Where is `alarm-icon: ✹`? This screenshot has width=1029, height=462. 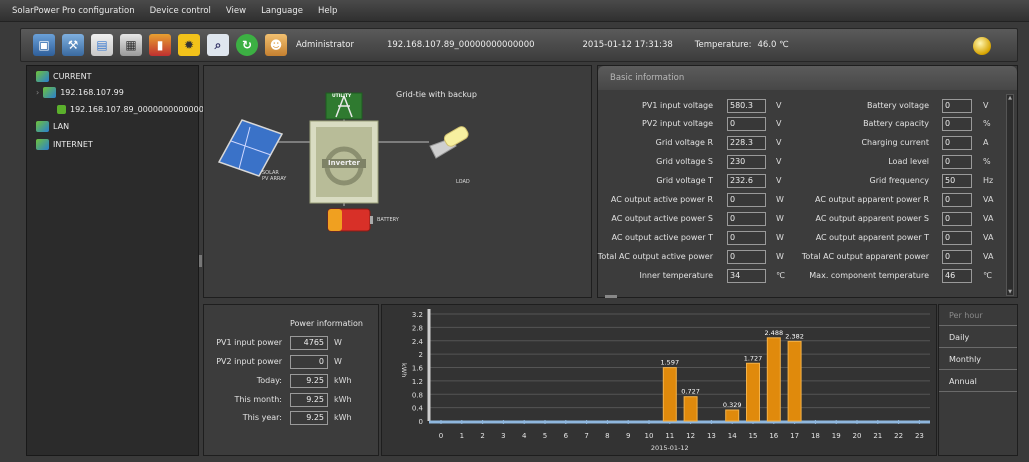 alarm-icon: ✹ is located at coordinates (189, 45).